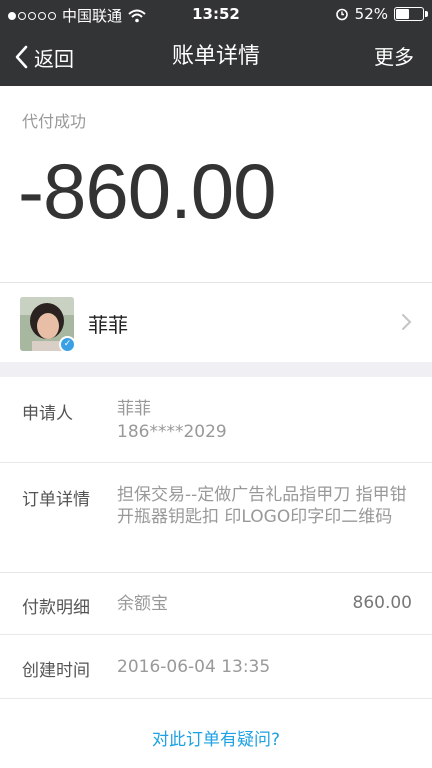 Image resolution: width=432 pixels, height=768 pixels. I want to click on payer-row: ✓ 菲菲, so click(216, 322).